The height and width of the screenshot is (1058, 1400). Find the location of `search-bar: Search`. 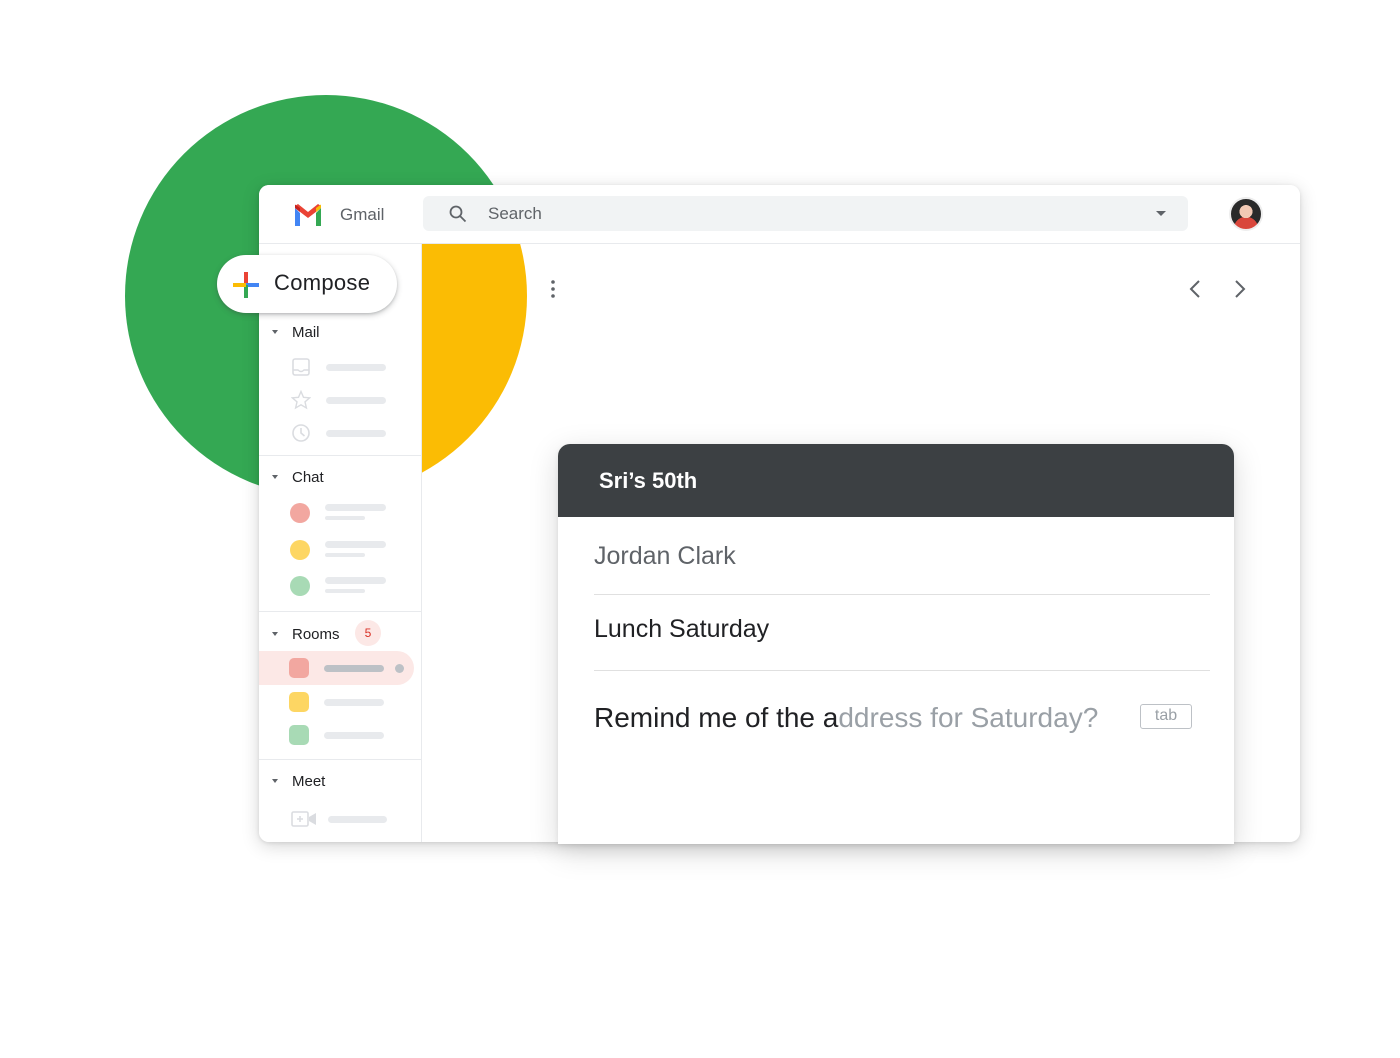

search-bar: Search is located at coordinates (805, 213).